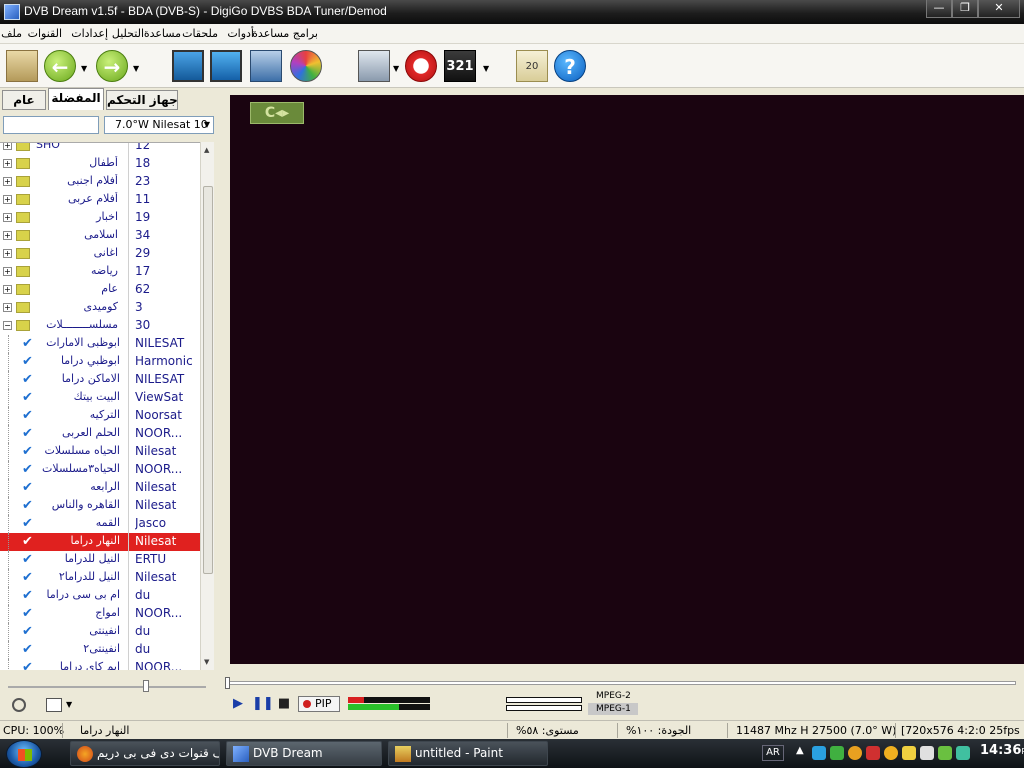 The image size is (1024, 768). What do you see at coordinates (374, 66) in the screenshot?
I see `recorder-icon` at bounding box center [374, 66].